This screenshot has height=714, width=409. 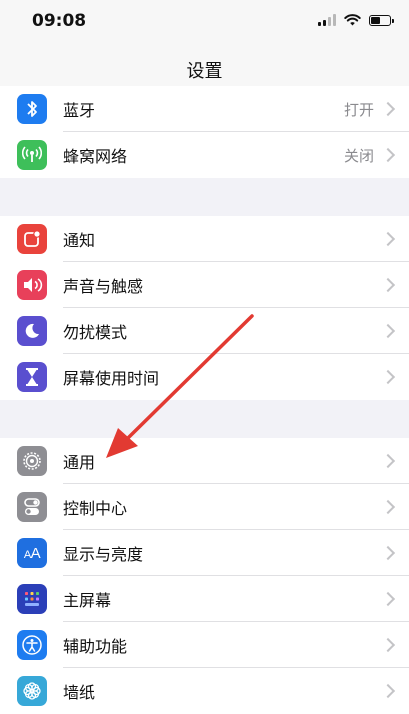 I want to click on settings-row-label: 墙纸, so click(x=79, y=692).